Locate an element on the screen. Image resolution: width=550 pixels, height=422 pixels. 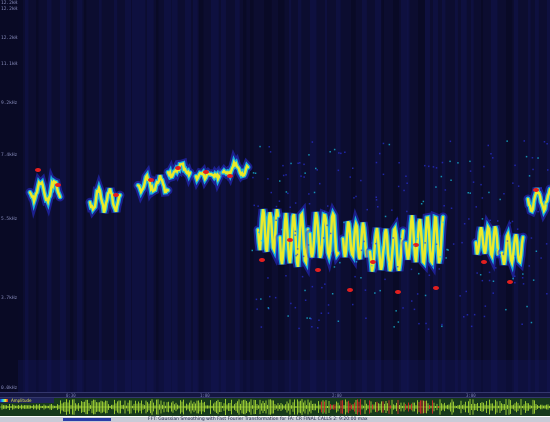
frequency-tick-label: 7.4kHz is located at coordinates (9, 155).